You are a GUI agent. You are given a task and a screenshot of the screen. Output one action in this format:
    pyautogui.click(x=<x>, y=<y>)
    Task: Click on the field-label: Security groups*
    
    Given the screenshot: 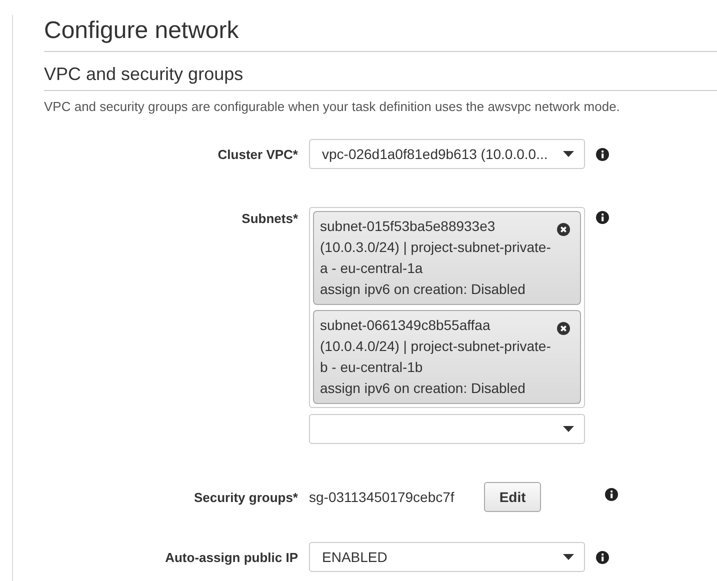 What is the action you would take?
    pyautogui.click(x=245, y=497)
    